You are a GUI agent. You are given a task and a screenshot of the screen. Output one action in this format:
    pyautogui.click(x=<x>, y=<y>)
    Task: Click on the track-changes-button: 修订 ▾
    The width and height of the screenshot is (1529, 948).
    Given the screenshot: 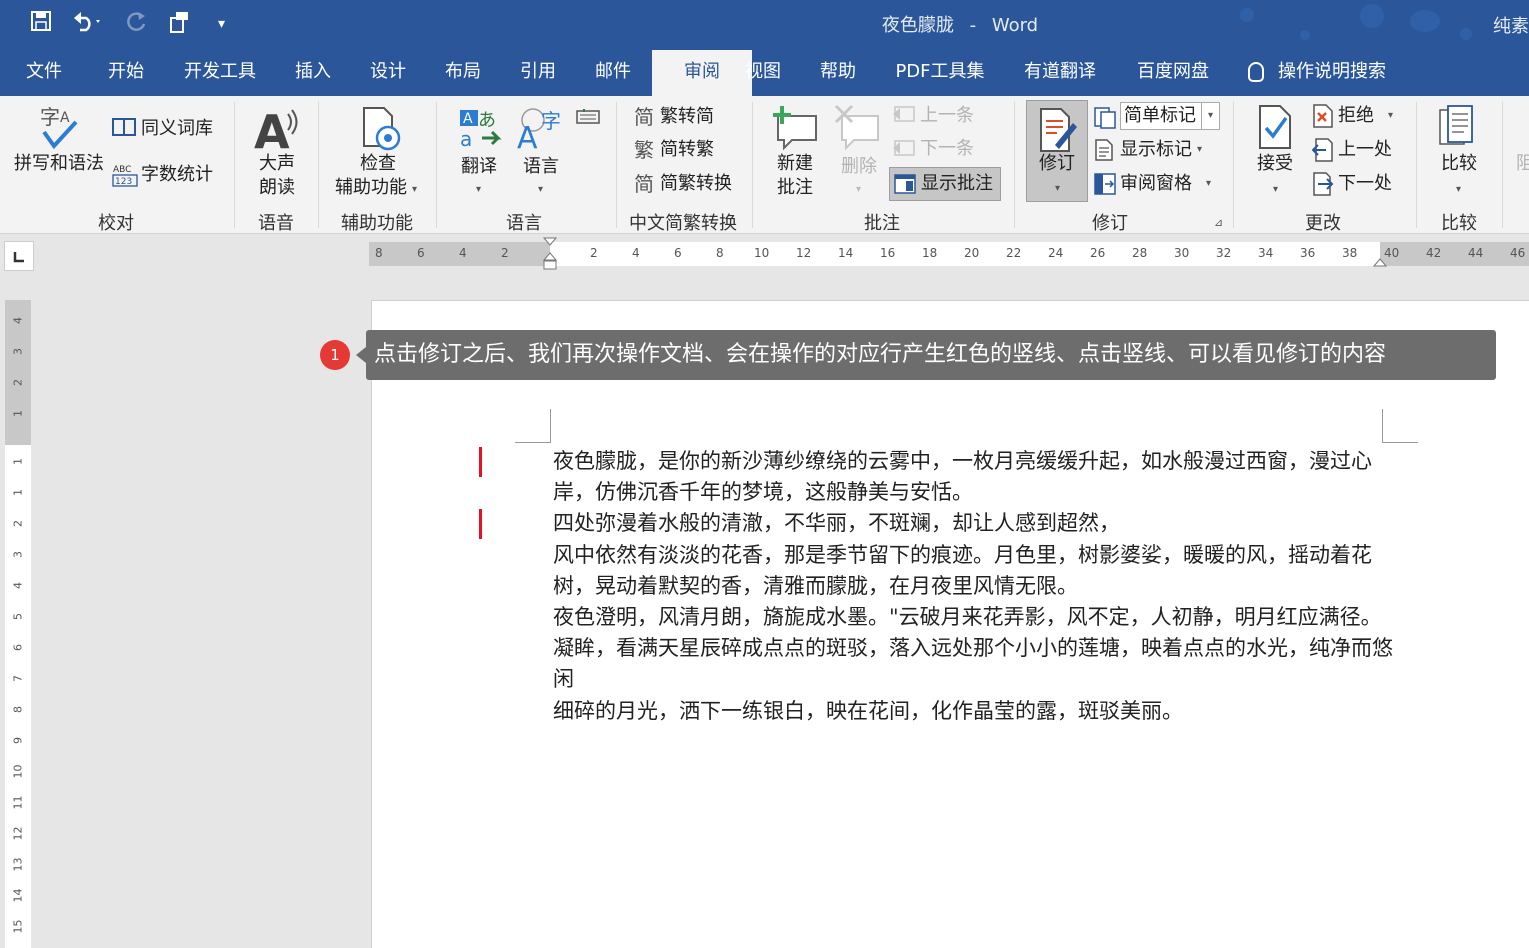 What is the action you would take?
    pyautogui.click(x=1057, y=151)
    